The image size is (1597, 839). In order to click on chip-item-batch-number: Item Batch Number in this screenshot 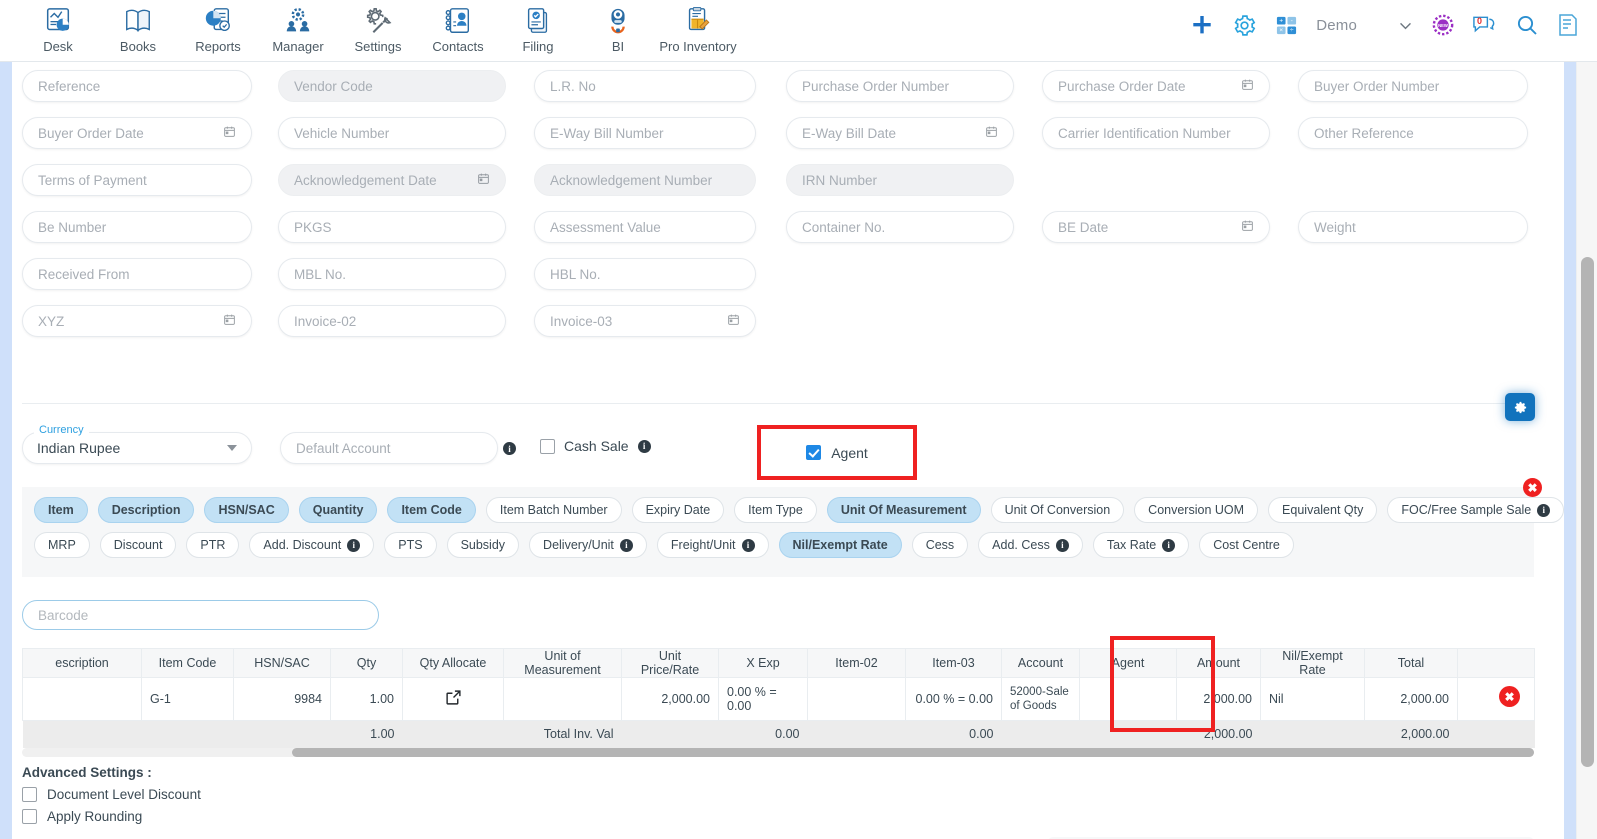, I will do `click(553, 510)`.